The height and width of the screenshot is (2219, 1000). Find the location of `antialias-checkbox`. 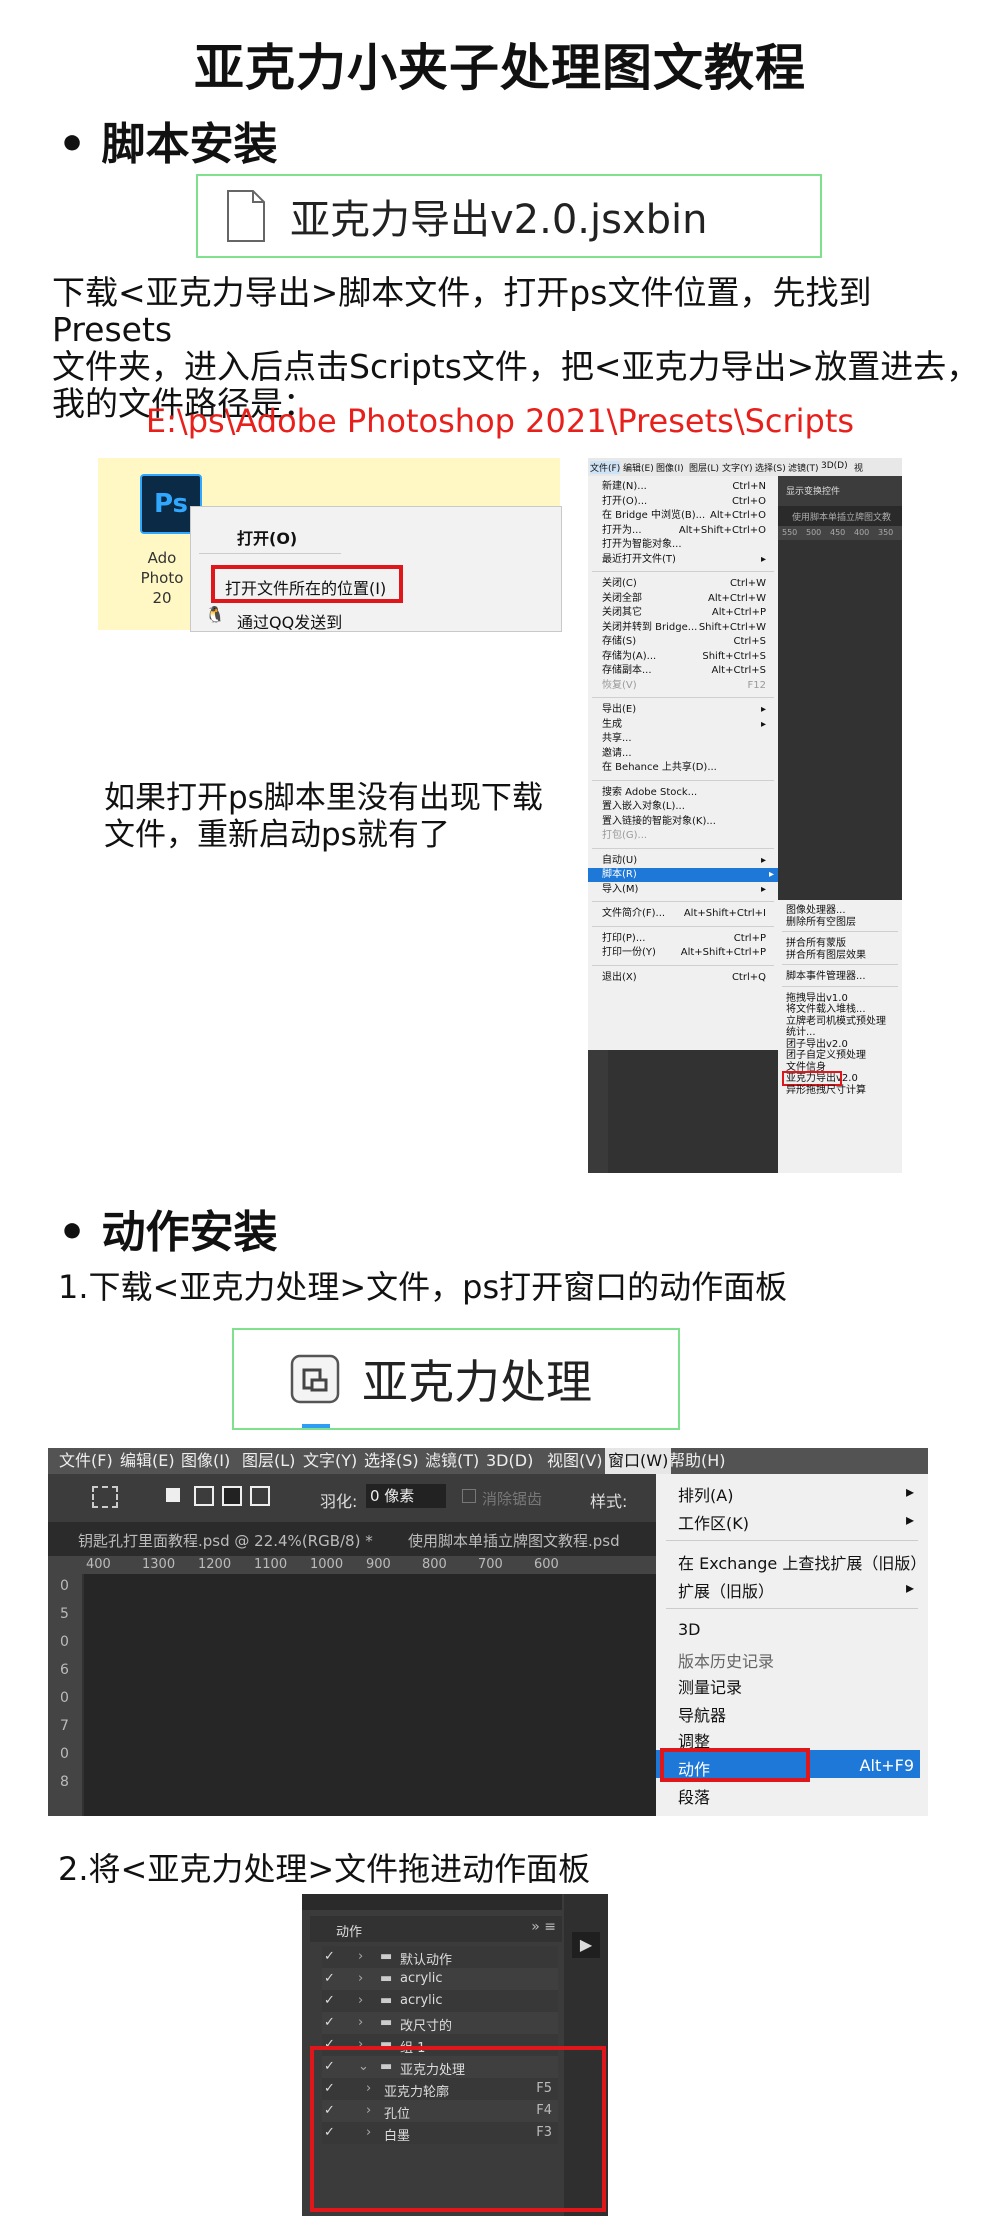

antialias-checkbox is located at coordinates (469, 1496).